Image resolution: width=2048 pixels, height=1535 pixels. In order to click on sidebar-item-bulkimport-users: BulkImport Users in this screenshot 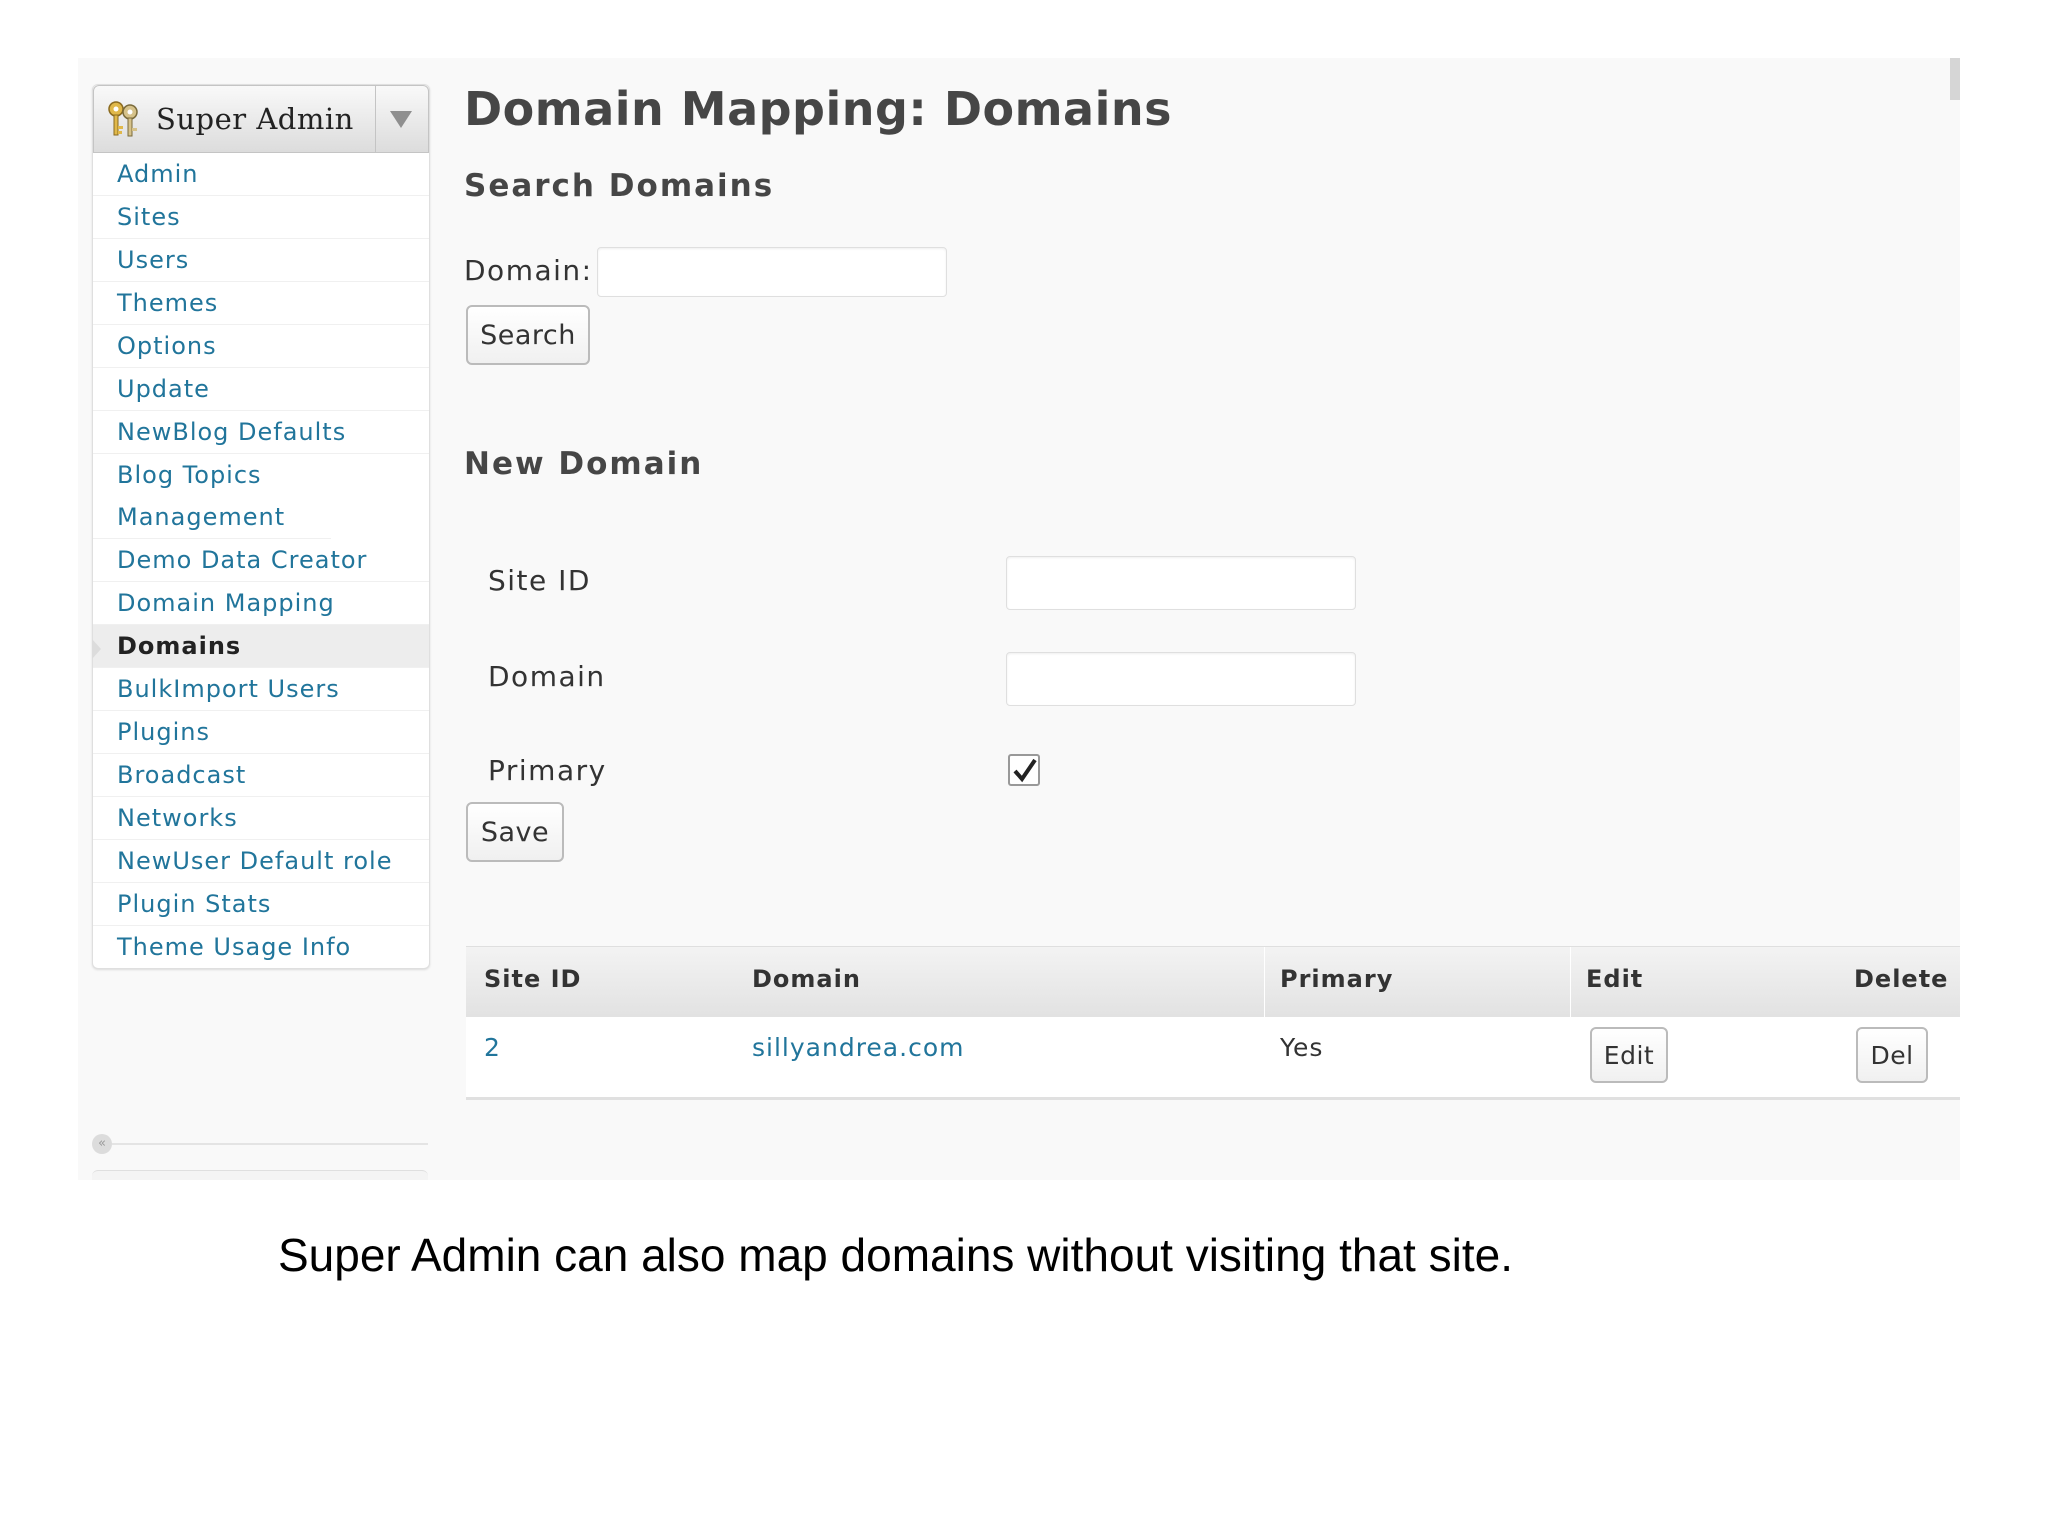, I will do `click(261, 689)`.